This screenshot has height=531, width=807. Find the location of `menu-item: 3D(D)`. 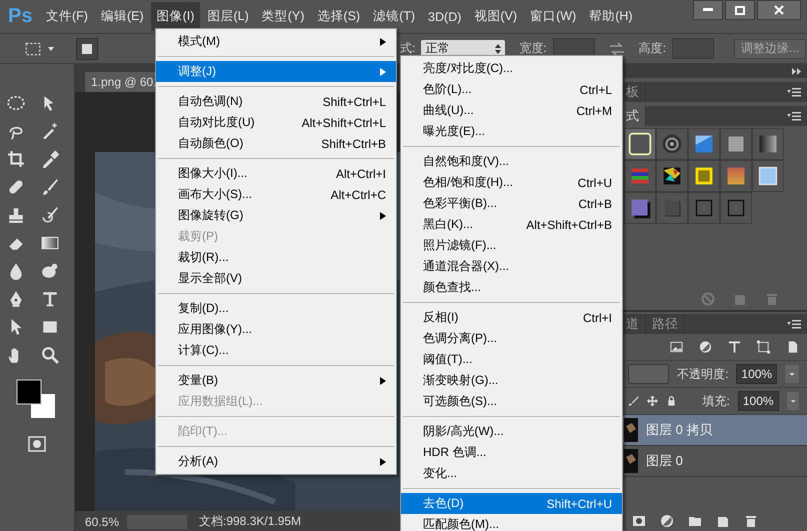

menu-item: 3D(D) is located at coordinates (445, 17).